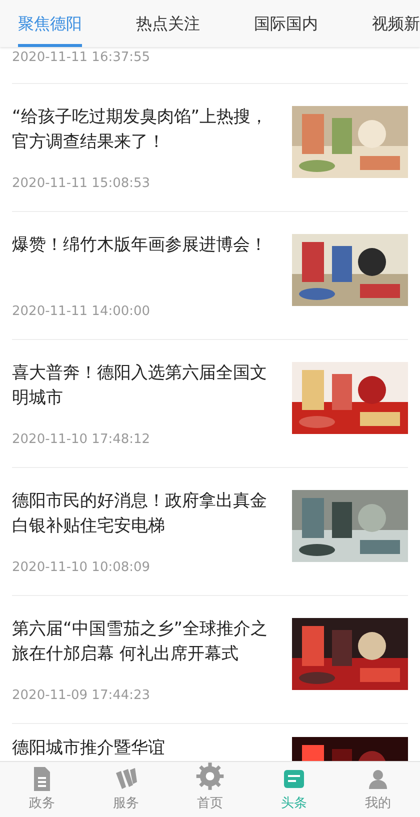  What do you see at coordinates (210, 276) in the screenshot?
I see `news-item: 爆赞！绵竹木版年画参展进博会！ 2020-11-11 14:00:00` at bounding box center [210, 276].